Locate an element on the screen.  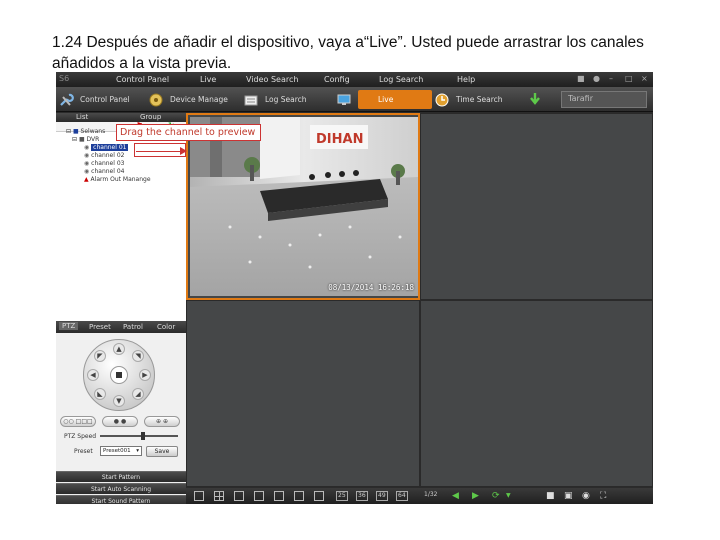
layout-6-icon is located at coordinates (239, 496).